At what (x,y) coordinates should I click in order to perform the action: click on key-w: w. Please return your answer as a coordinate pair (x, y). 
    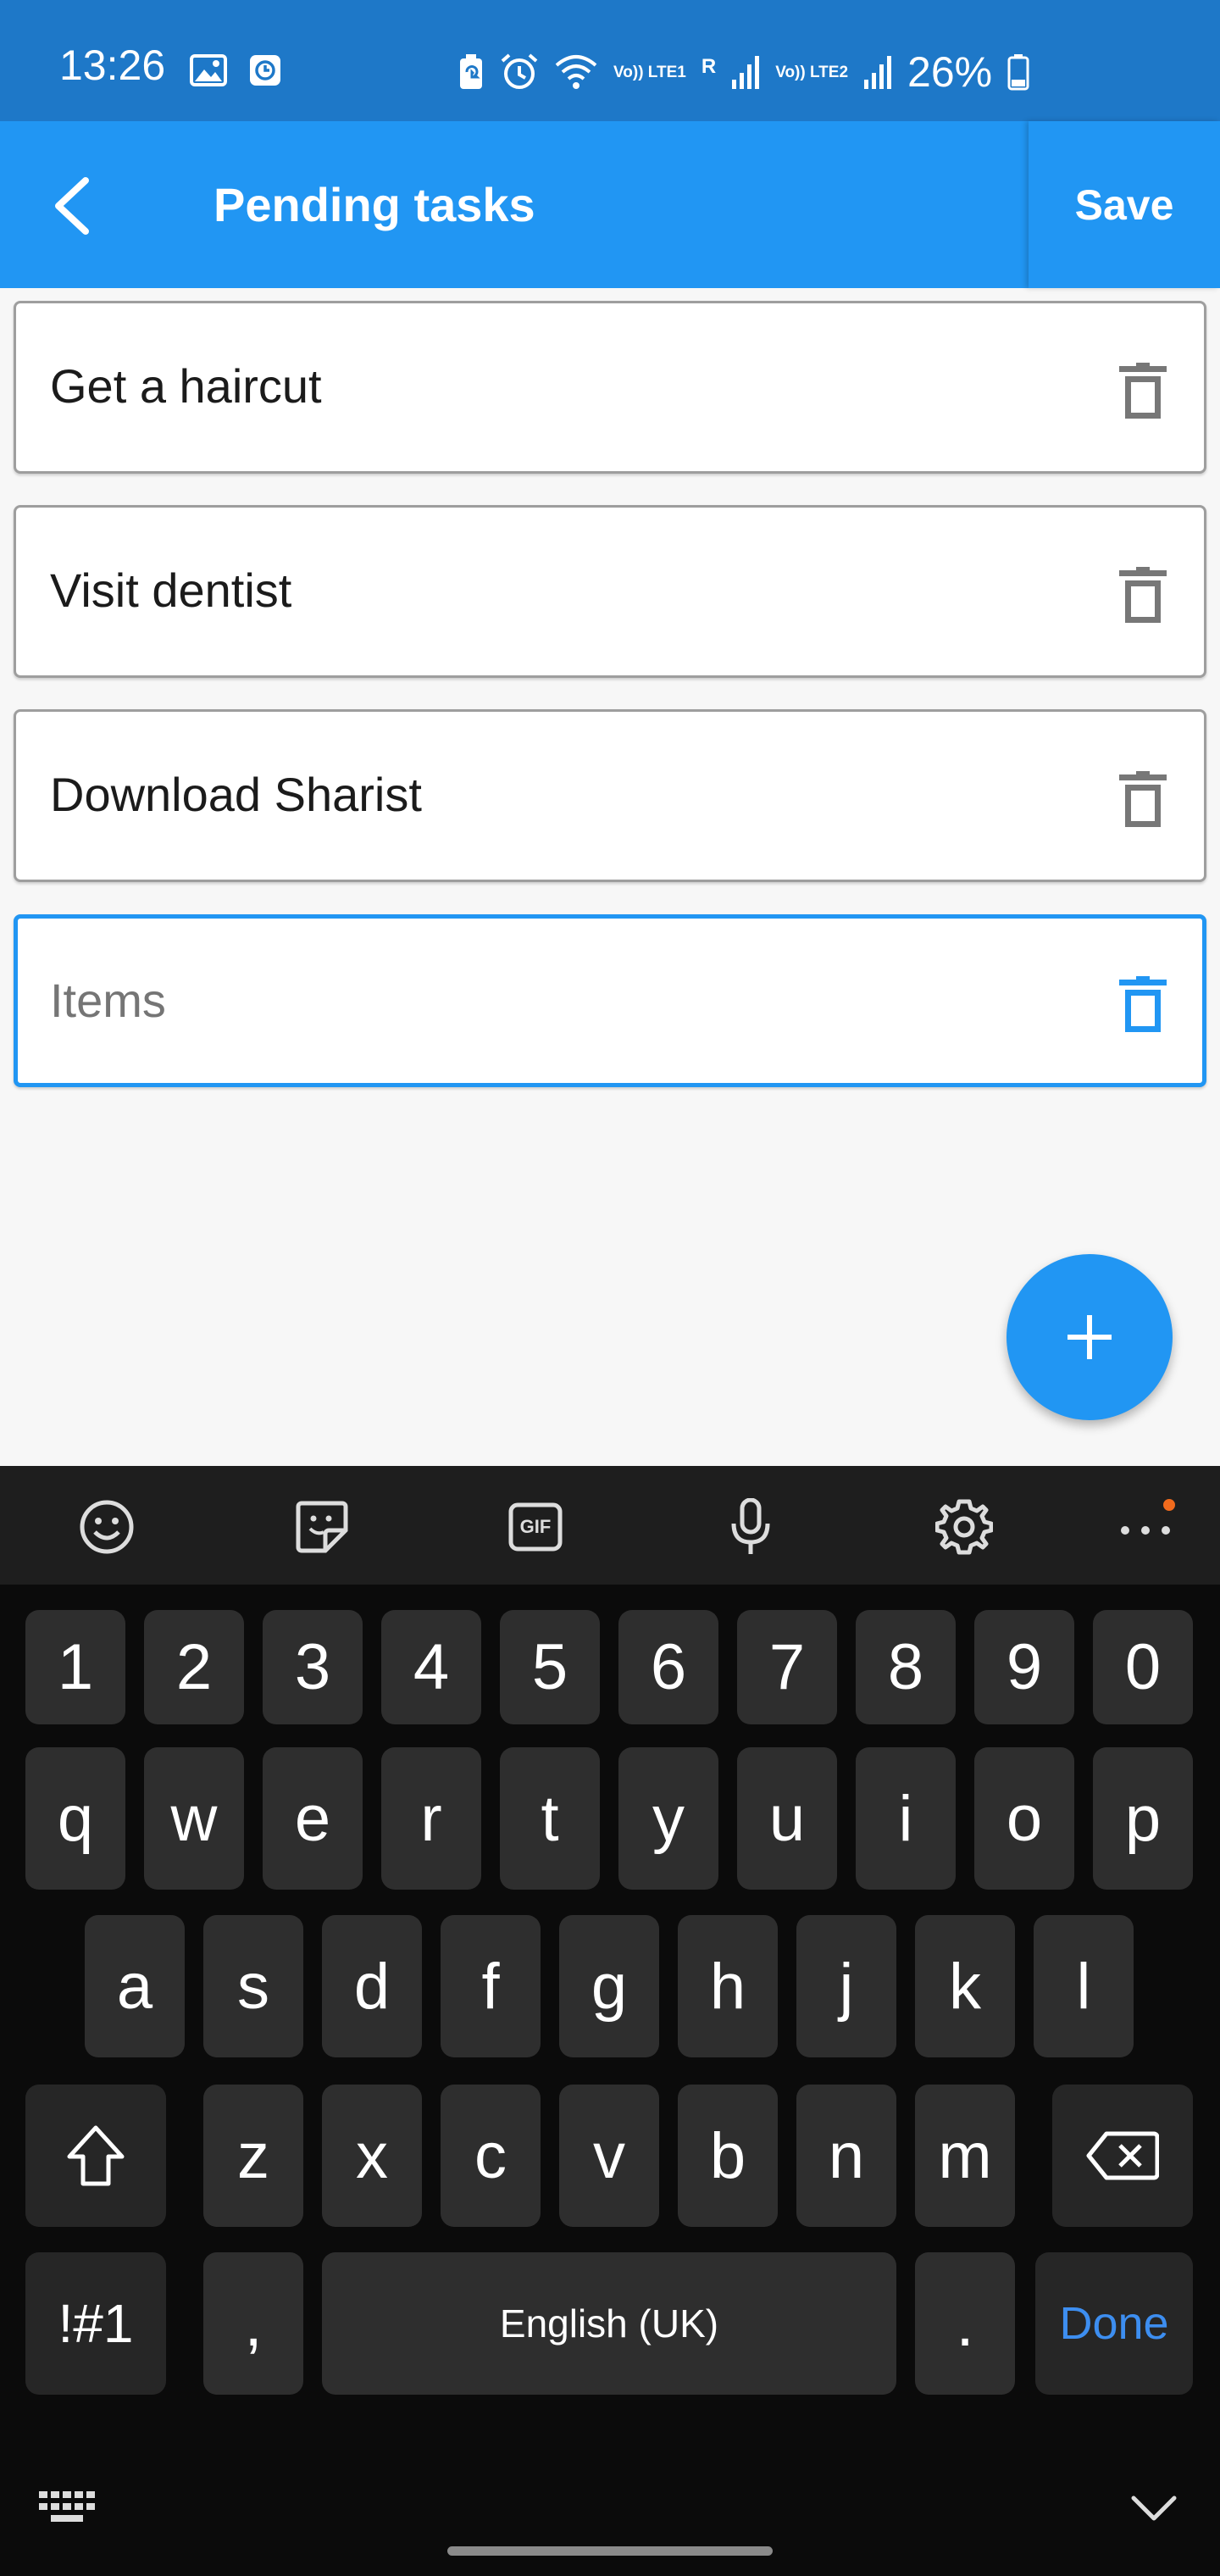
    Looking at the image, I should click on (194, 1818).